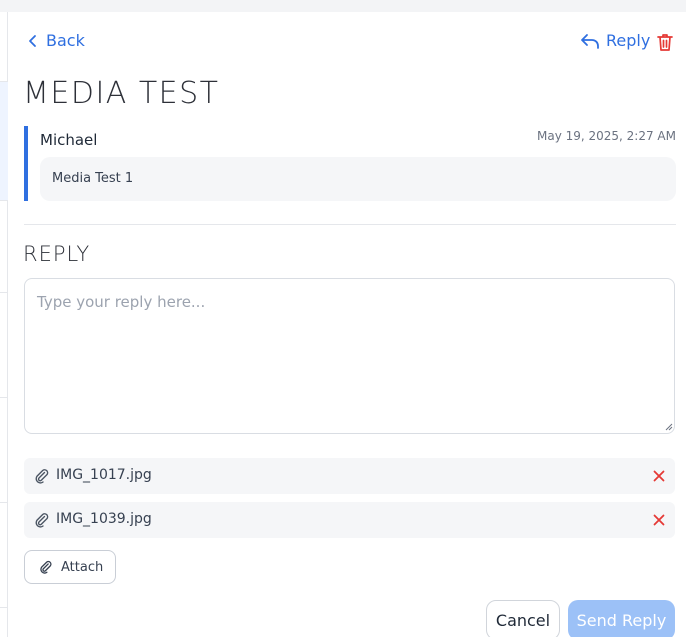  I want to click on message-timestamp: May 19, 2025, 2:27 AM, so click(606, 136).